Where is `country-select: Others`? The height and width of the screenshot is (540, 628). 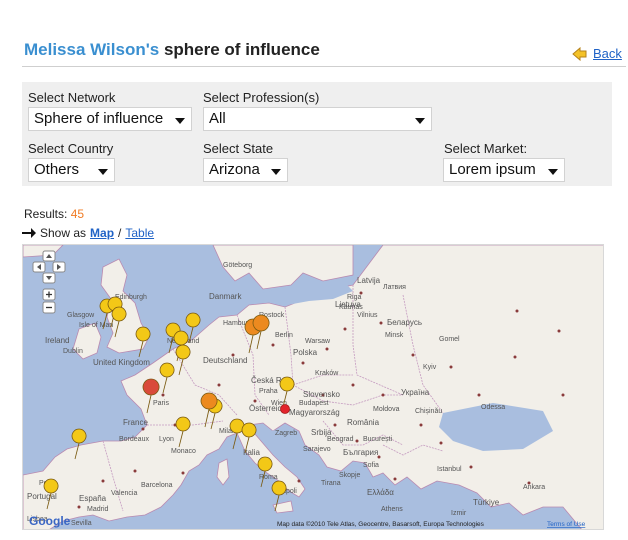 country-select: Others is located at coordinates (71, 170).